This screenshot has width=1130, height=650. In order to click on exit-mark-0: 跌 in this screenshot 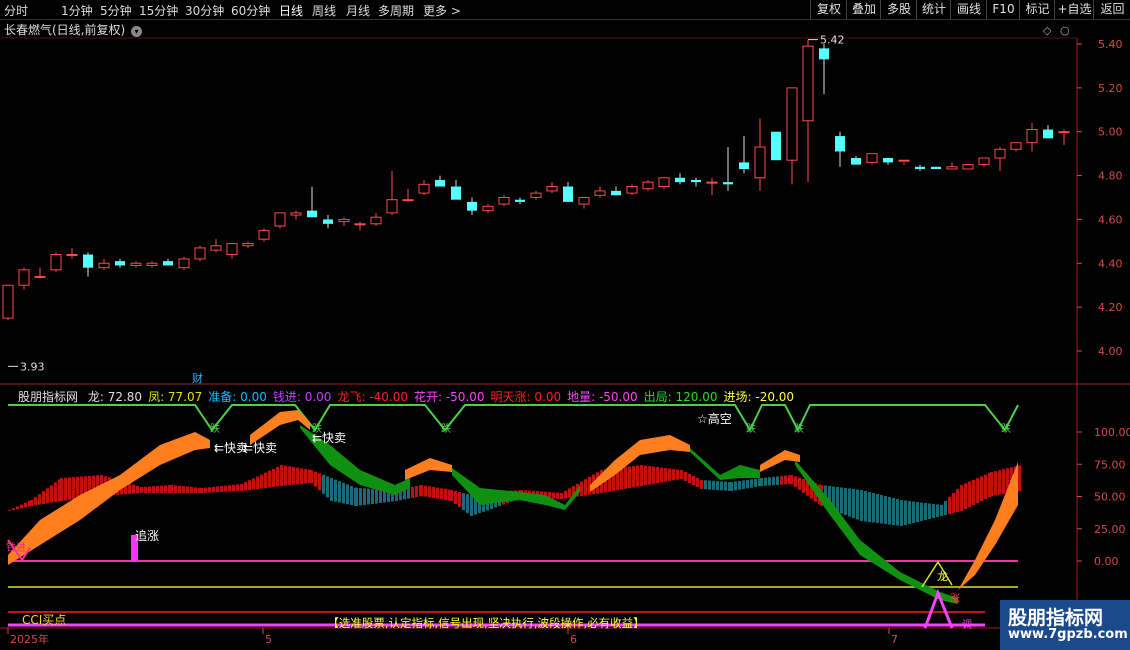, I will do `click(215, 428)`.